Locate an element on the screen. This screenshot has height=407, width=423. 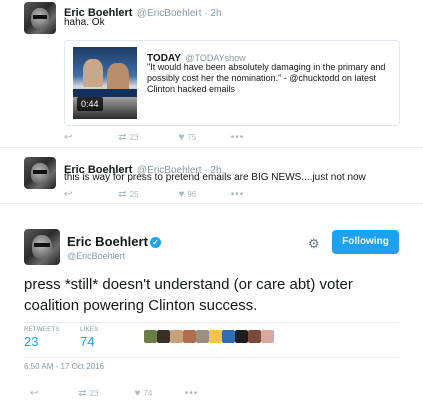
tweet-header: Eric Boehlert ✓ @EricBoehlert is located at coordinates (114, 247).